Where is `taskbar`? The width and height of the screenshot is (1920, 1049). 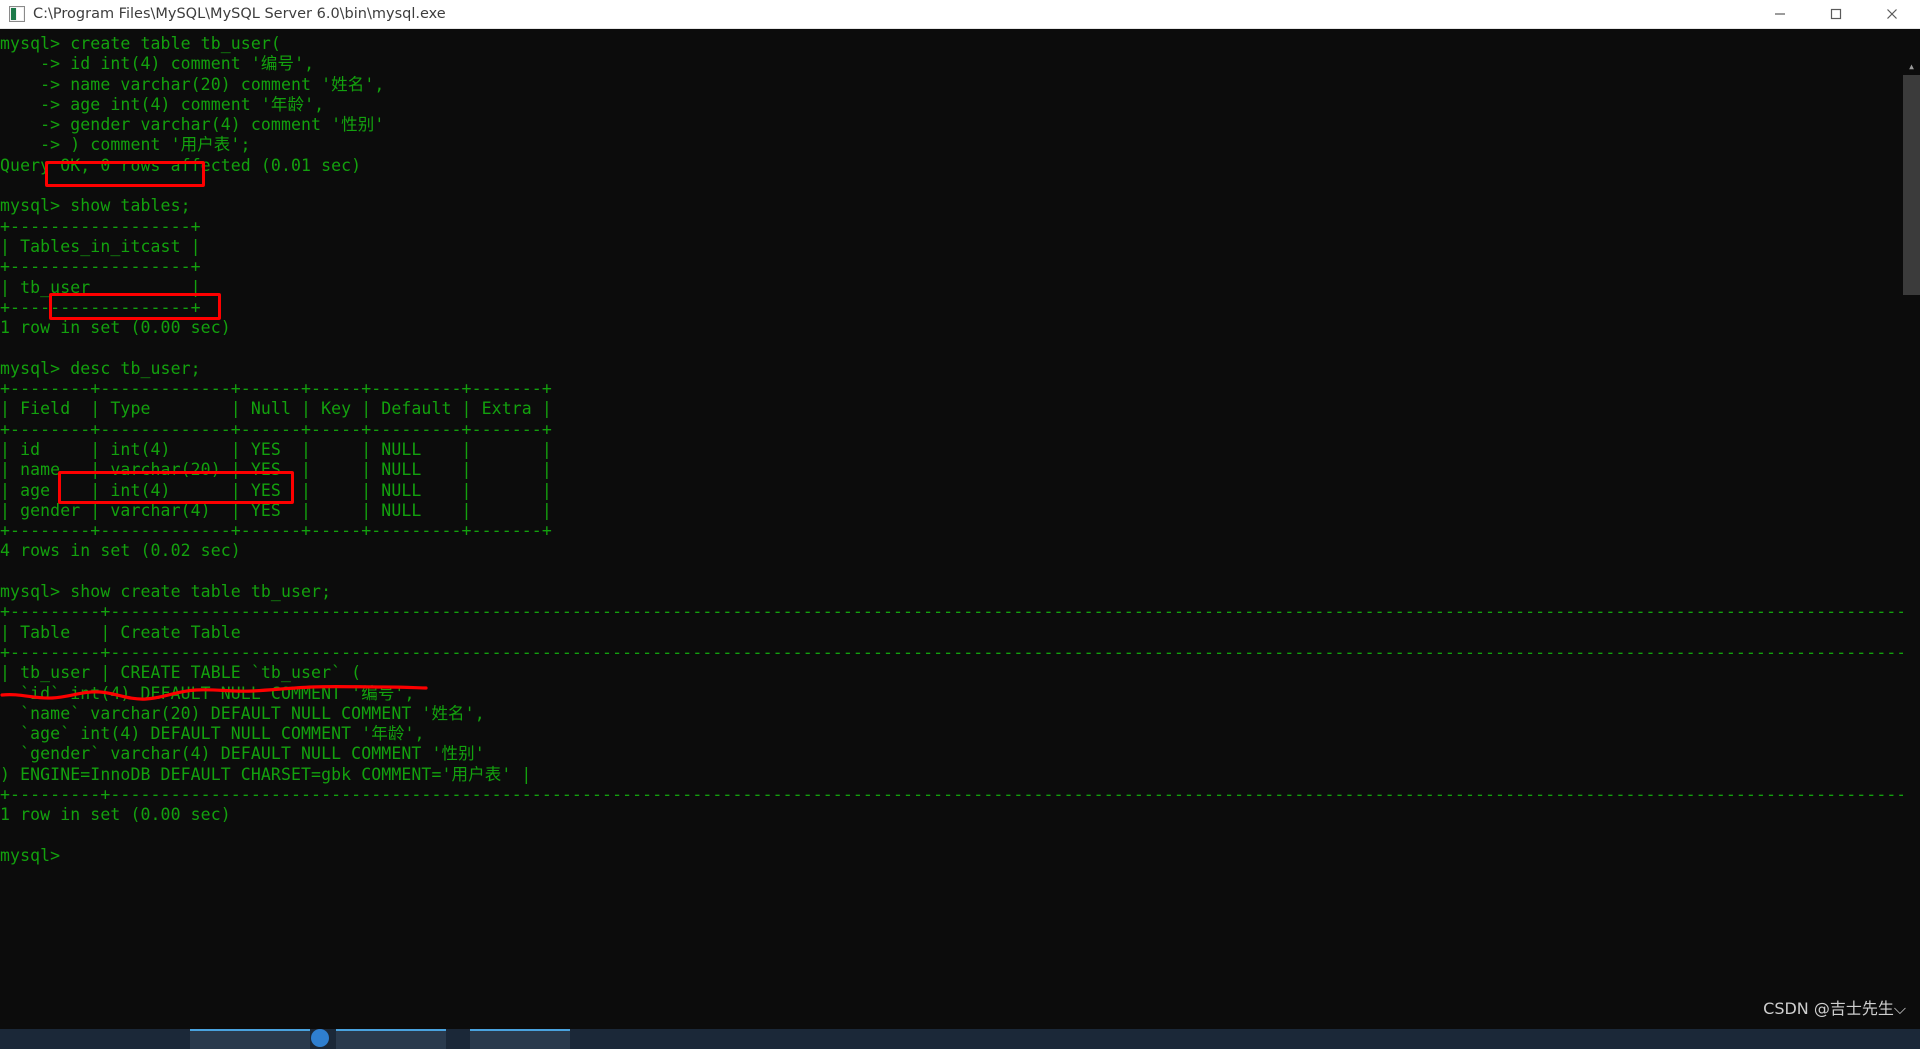 taskbar is located at coordinates (960, 1039).